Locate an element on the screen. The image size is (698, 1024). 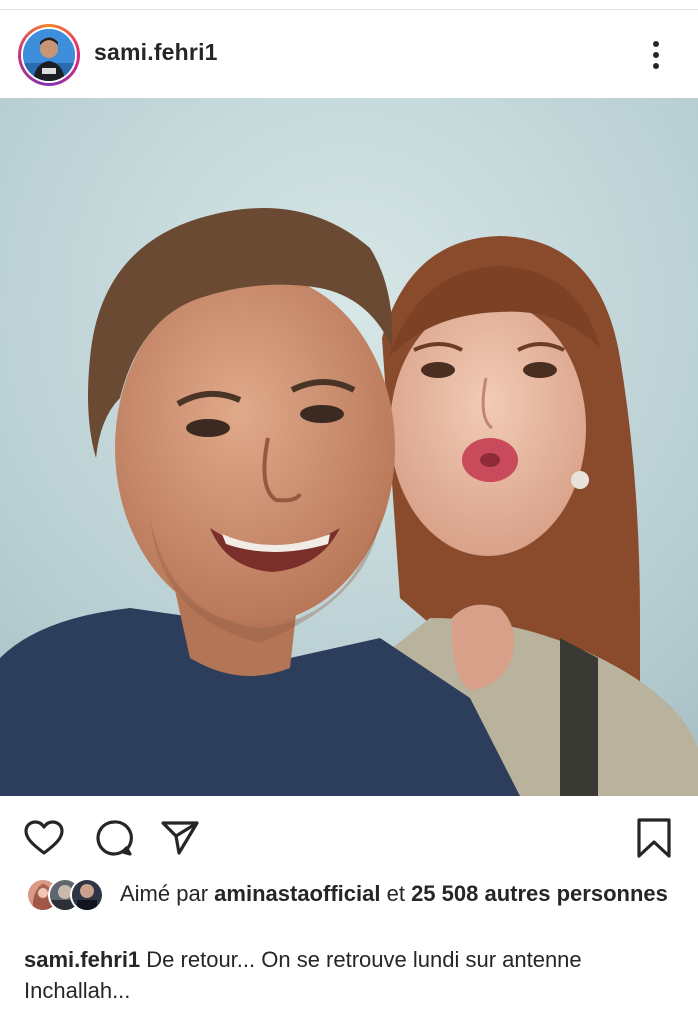
liker-avatar is located at coordinates (87, 895).